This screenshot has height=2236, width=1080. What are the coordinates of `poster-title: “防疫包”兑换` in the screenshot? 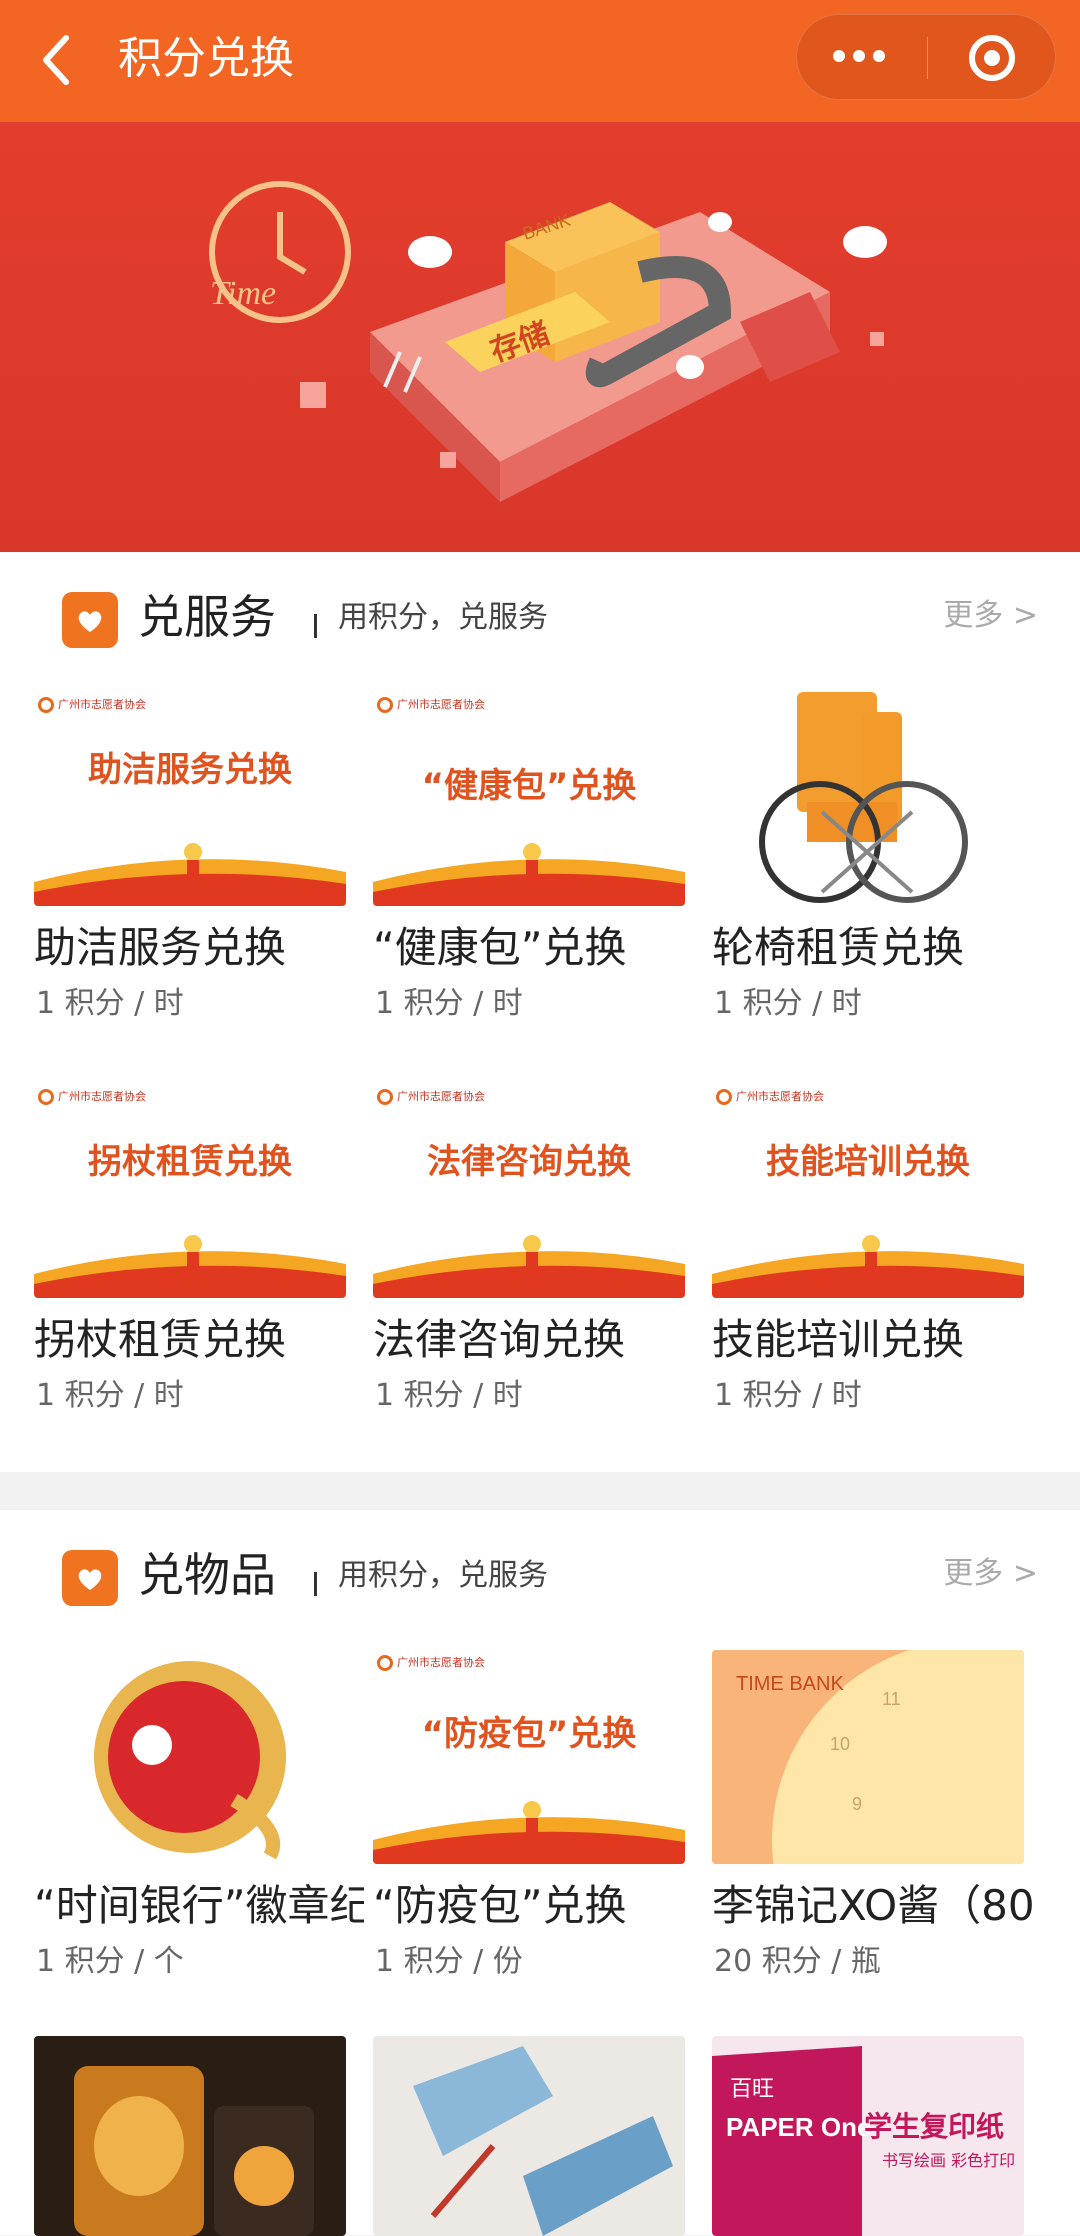 It's located at (529, 1734).